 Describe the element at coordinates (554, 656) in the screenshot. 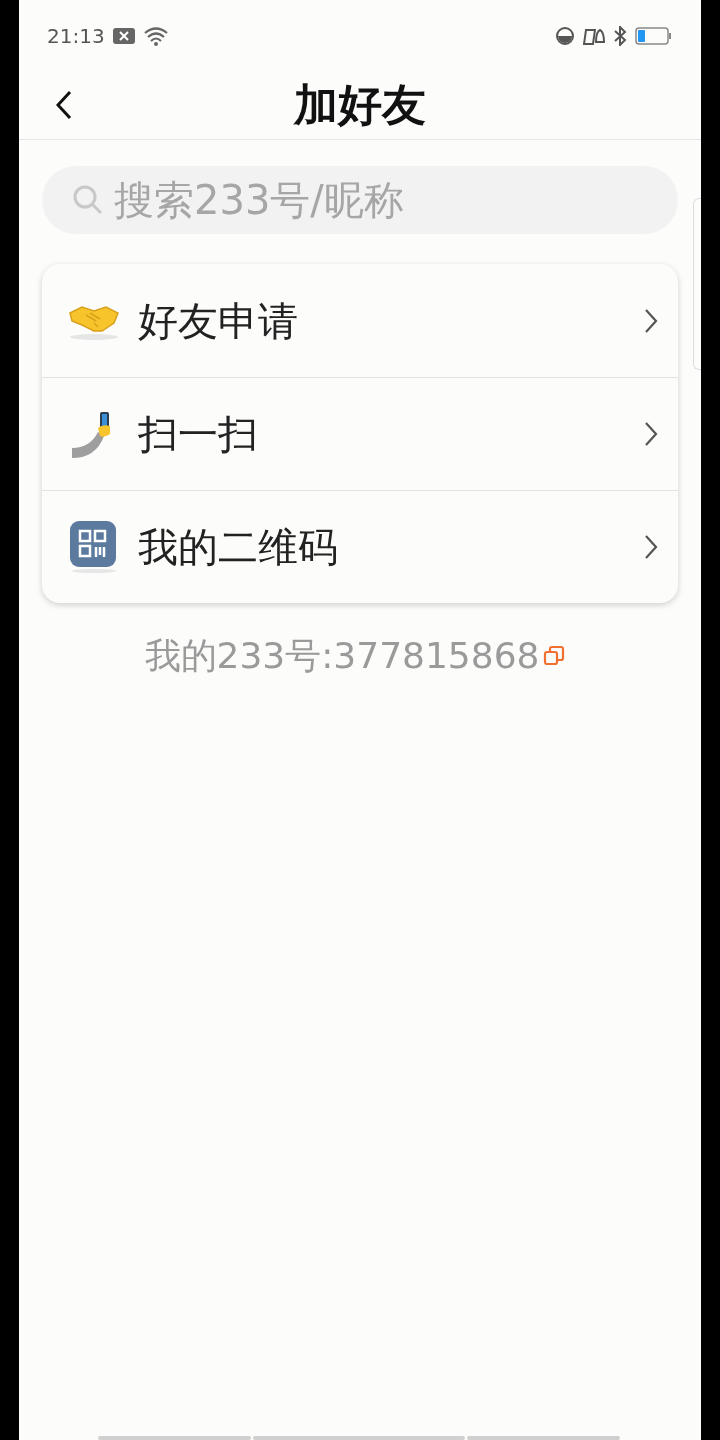

I see `copy-icon` at that location.